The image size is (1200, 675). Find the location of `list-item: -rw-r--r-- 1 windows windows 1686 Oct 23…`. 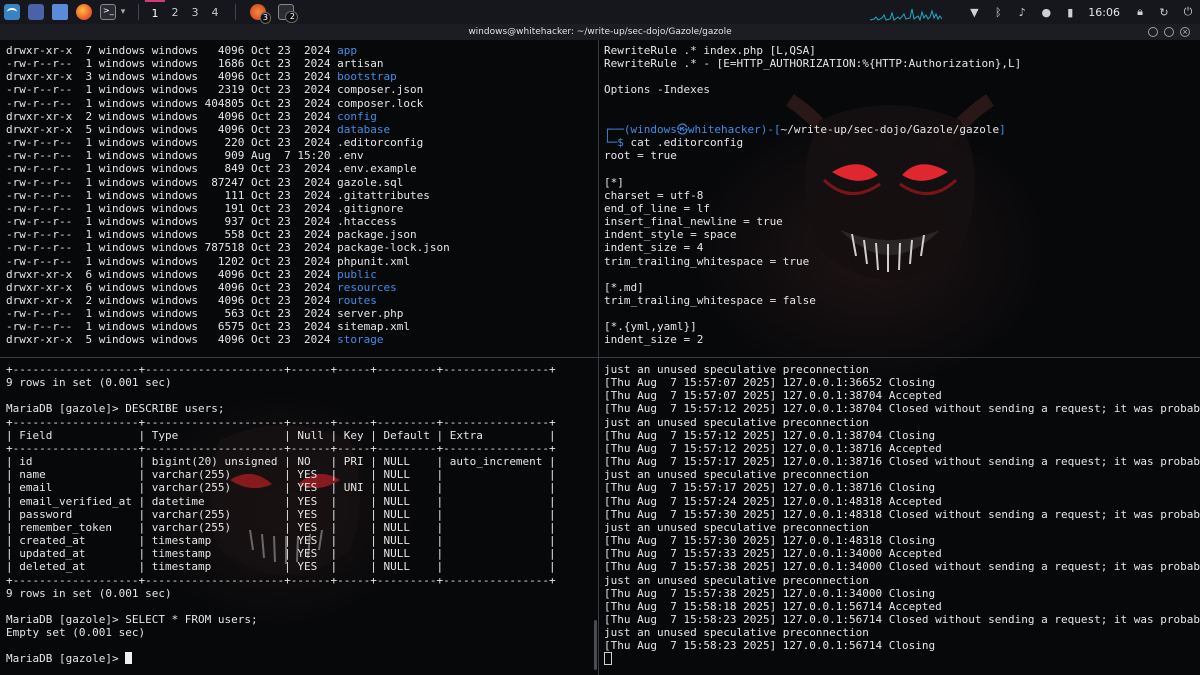

list-item: -rw-r--r-- 1 windows windows 1686 Oct 23… is located at coordinates (195, 64).